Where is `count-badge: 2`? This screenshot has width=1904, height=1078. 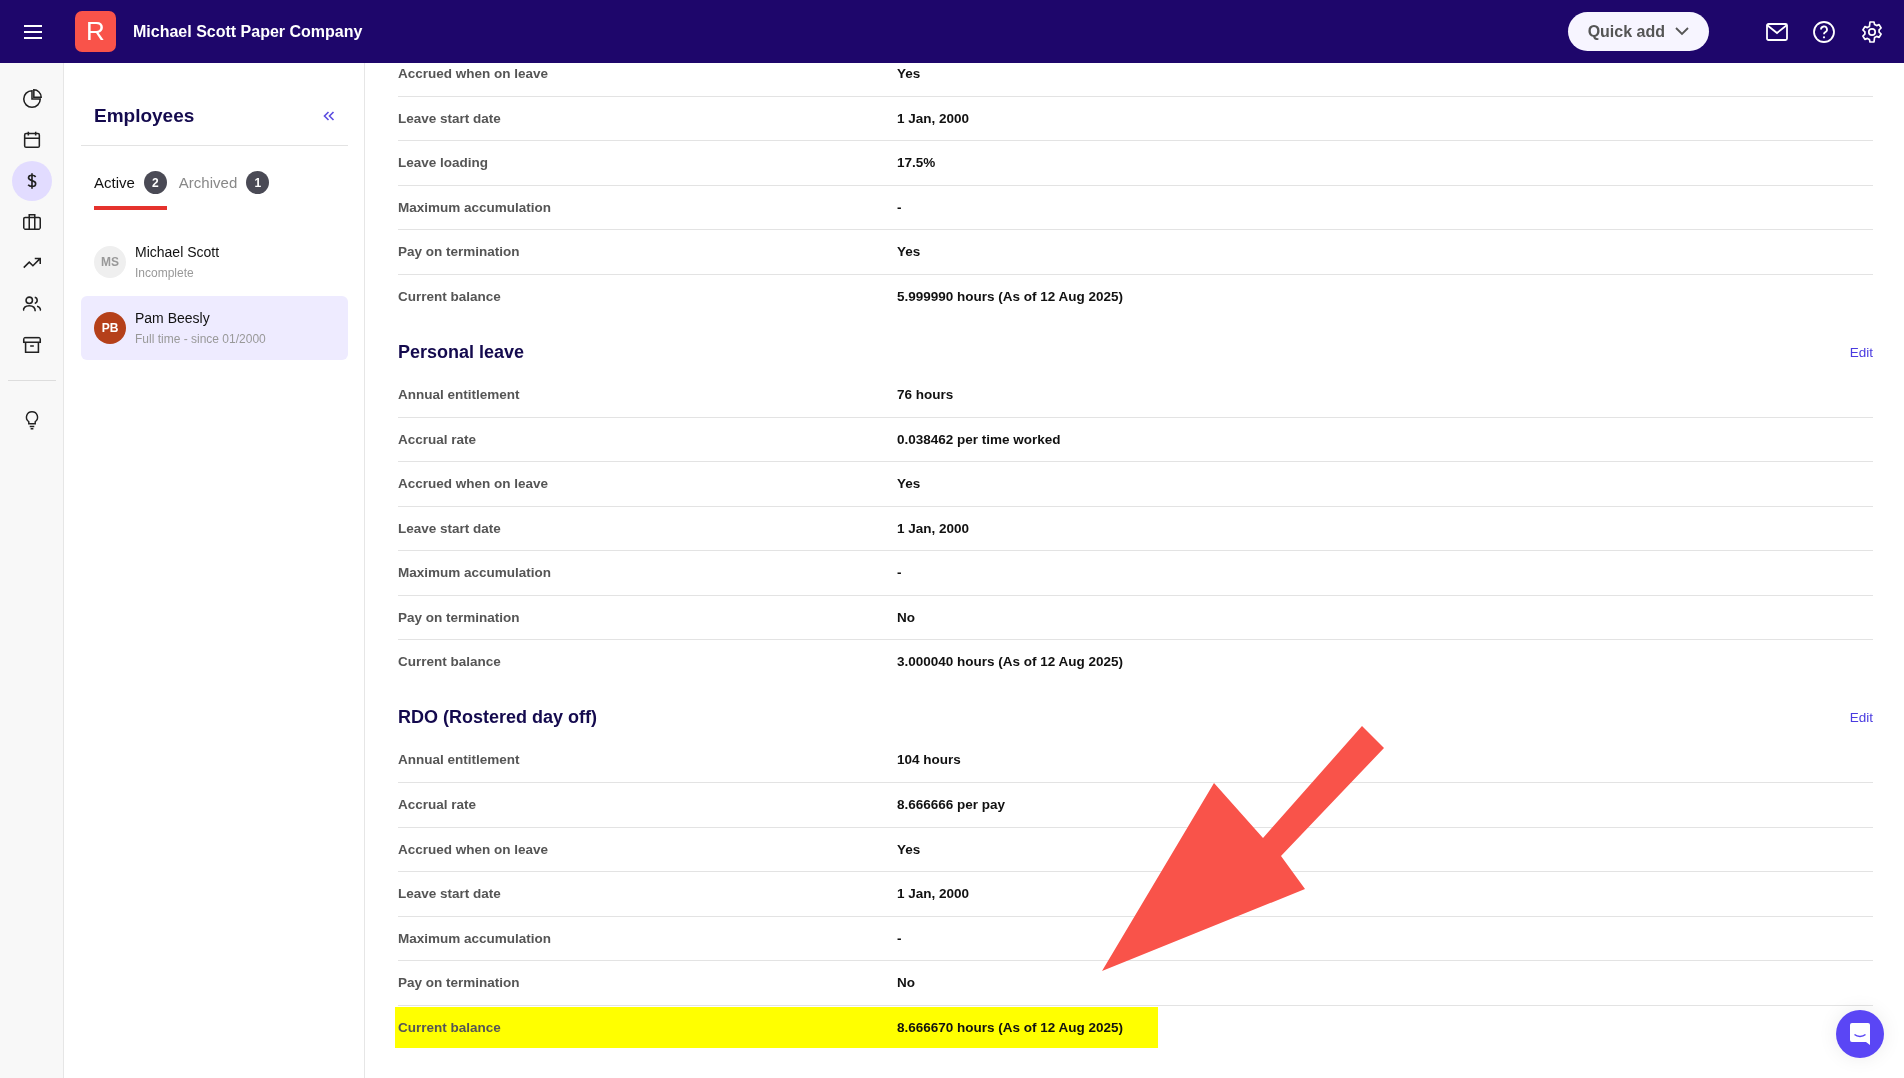 count-badge: 2 is located at coordinates (155, 182).